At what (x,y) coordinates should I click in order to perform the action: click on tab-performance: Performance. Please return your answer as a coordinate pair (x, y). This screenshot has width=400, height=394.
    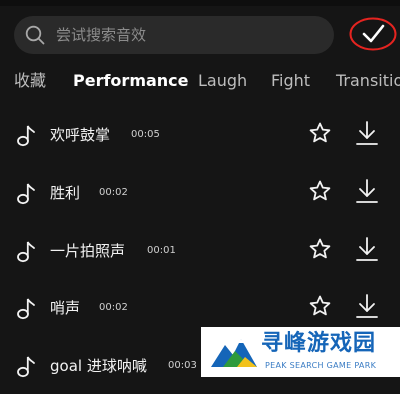
    Looking at the image, I should click on (131, 81).